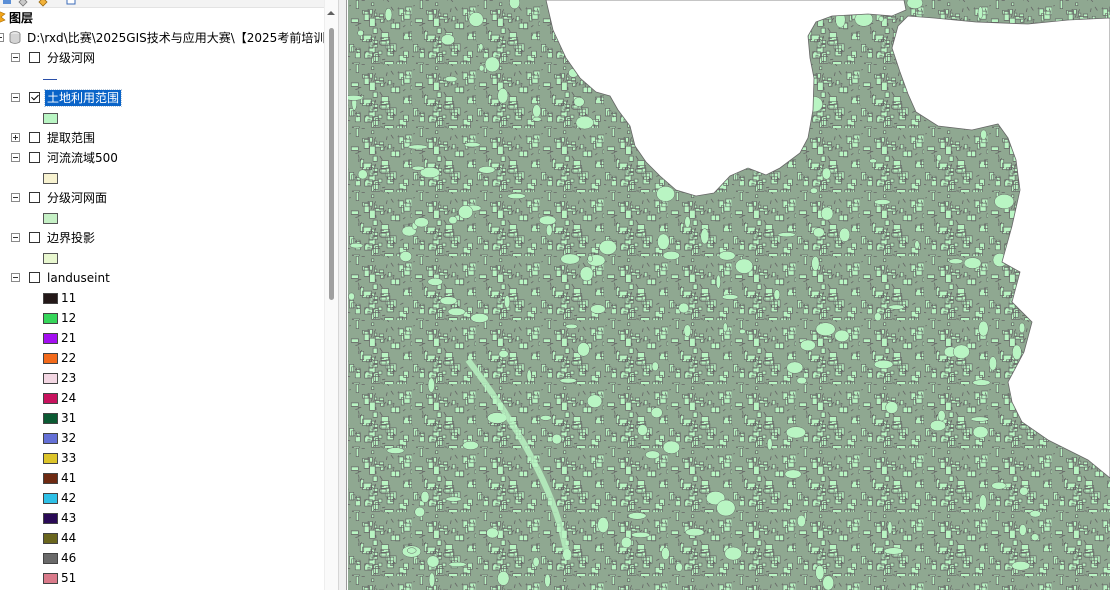 The width and height of the screenshot is (1110, 590). What do you see at coordinates (69, 398) in the screenshot?
I see `class-label: 24` at bounding box center [69, 398].